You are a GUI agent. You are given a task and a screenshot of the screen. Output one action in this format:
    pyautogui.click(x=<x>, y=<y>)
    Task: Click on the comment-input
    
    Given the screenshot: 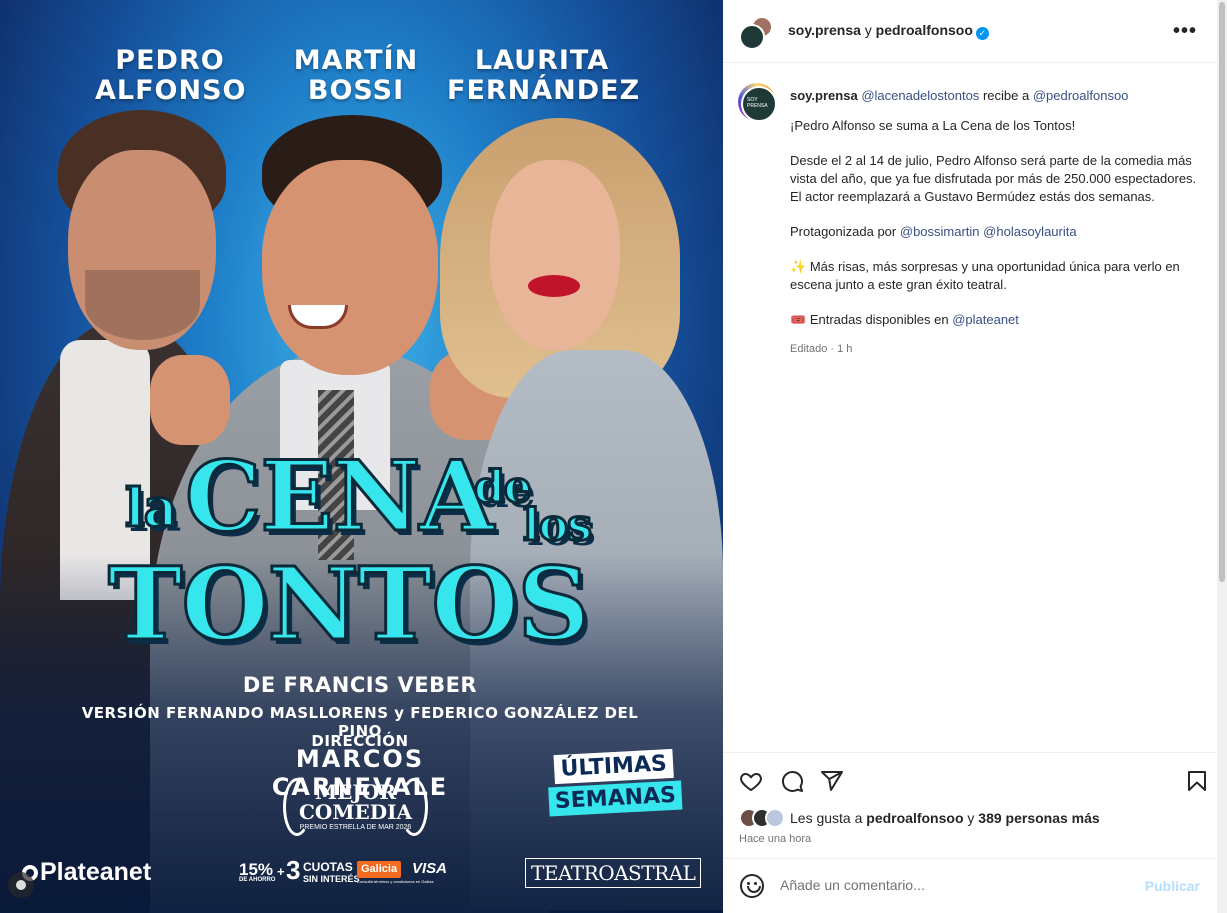 What is the action you would take?
    pyautogui.click(x=960, y=885)
    